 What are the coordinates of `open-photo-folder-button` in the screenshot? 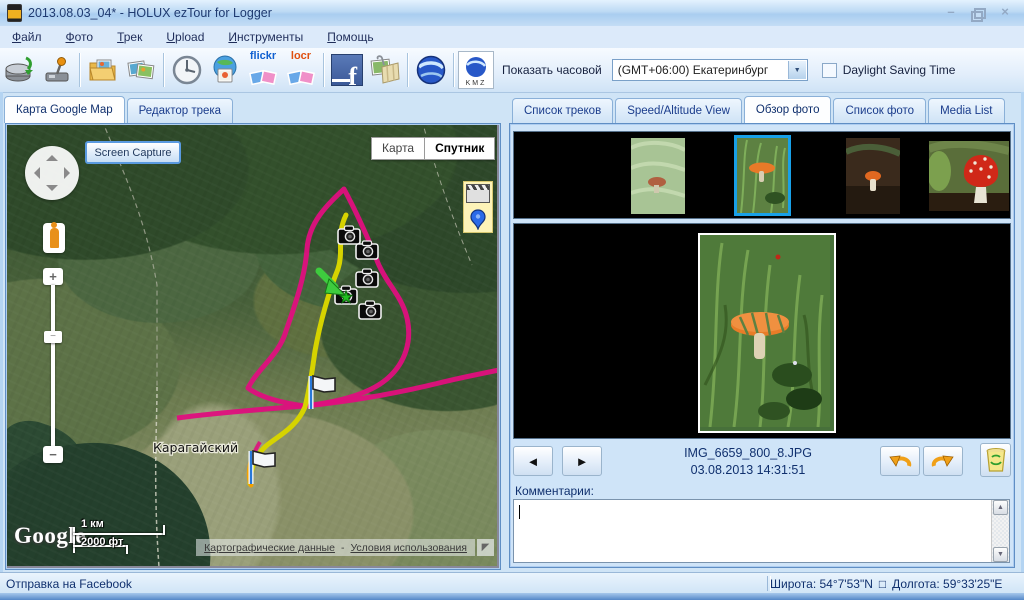 It's located at (103, 70).